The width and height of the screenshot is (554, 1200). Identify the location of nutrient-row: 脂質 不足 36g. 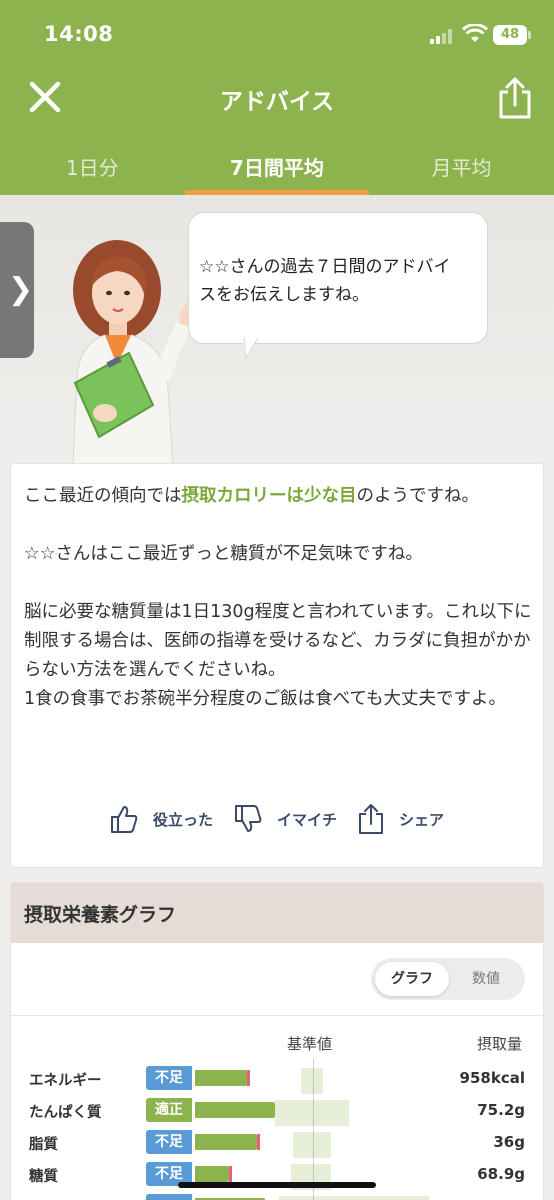
(277, 1144).